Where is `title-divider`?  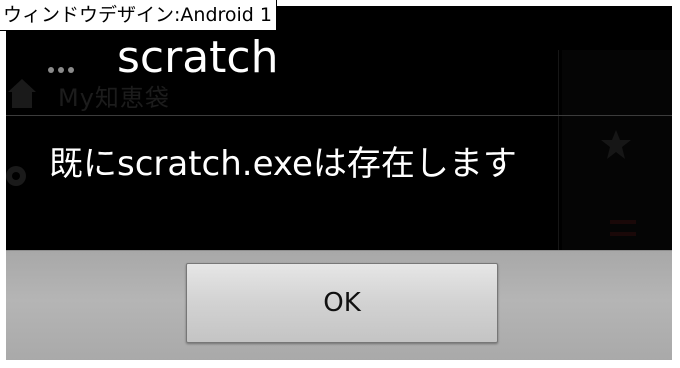
title-divider is located at coordinates (339, 115).